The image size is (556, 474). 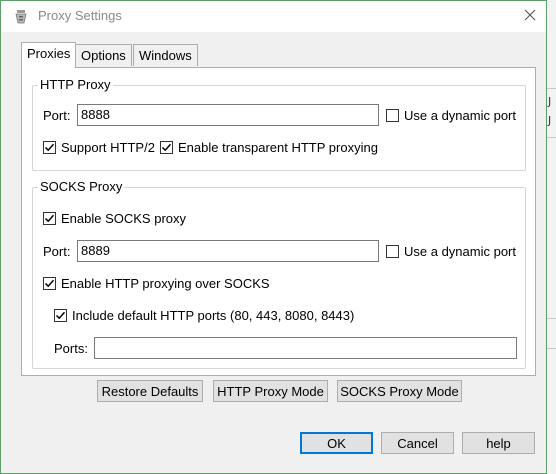 I want to click on tab-label: Proxies, so click(x=49, y=53).